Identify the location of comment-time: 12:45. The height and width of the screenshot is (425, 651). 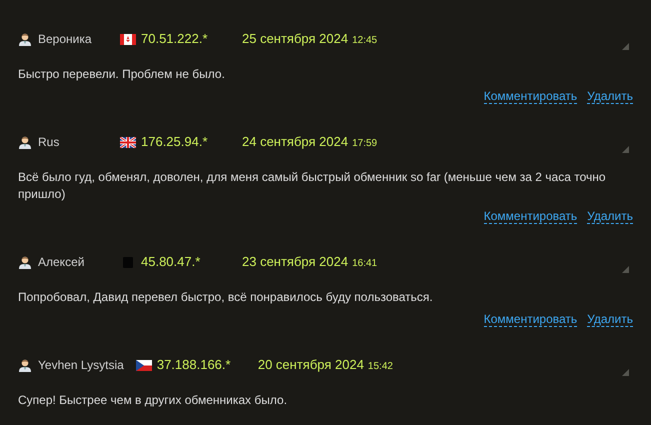
(365, 41).